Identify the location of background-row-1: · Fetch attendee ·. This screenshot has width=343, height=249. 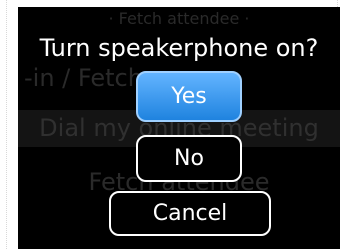
(179, 18).